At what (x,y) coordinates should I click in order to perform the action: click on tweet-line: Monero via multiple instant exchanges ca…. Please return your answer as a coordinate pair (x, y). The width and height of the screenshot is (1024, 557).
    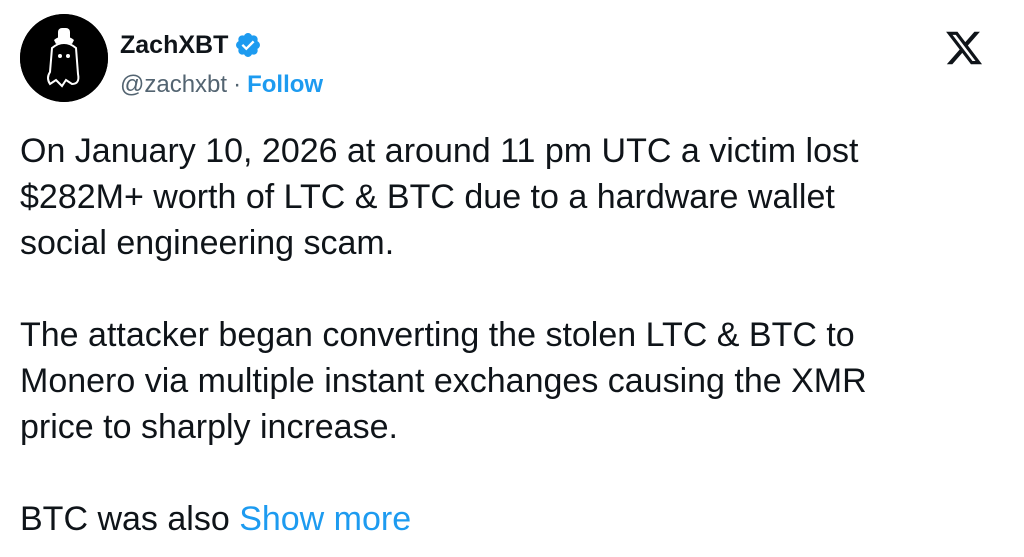
    Looking at the image, I should click on (443, 381).